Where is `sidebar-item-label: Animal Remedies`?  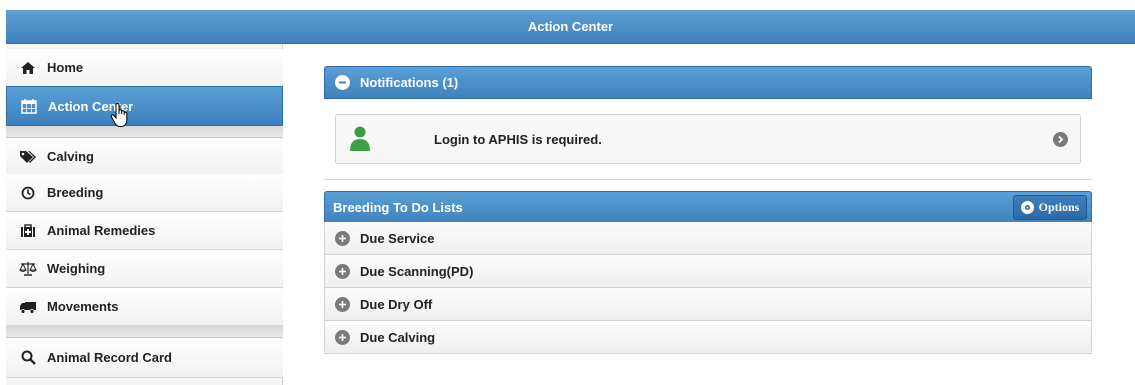
sidebar-item-label: Animal Remedies is located at coordinates (101, 230).